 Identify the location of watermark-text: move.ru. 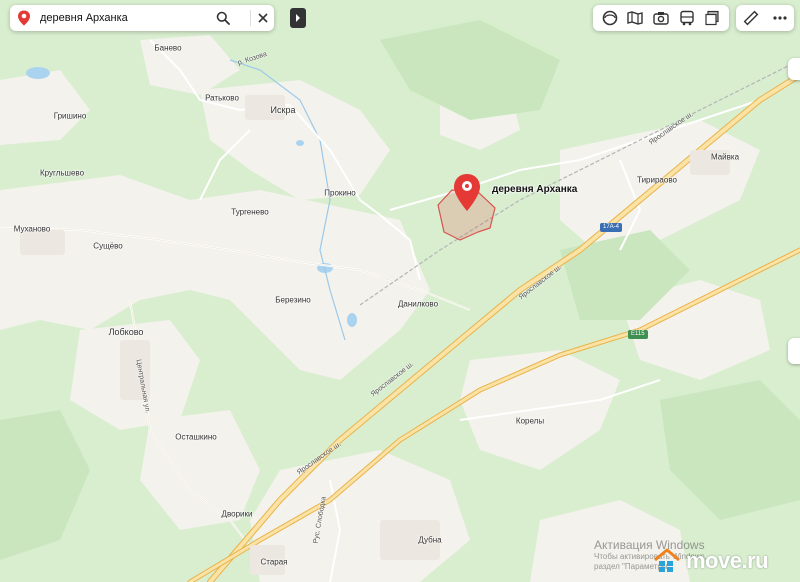
(727, 560).